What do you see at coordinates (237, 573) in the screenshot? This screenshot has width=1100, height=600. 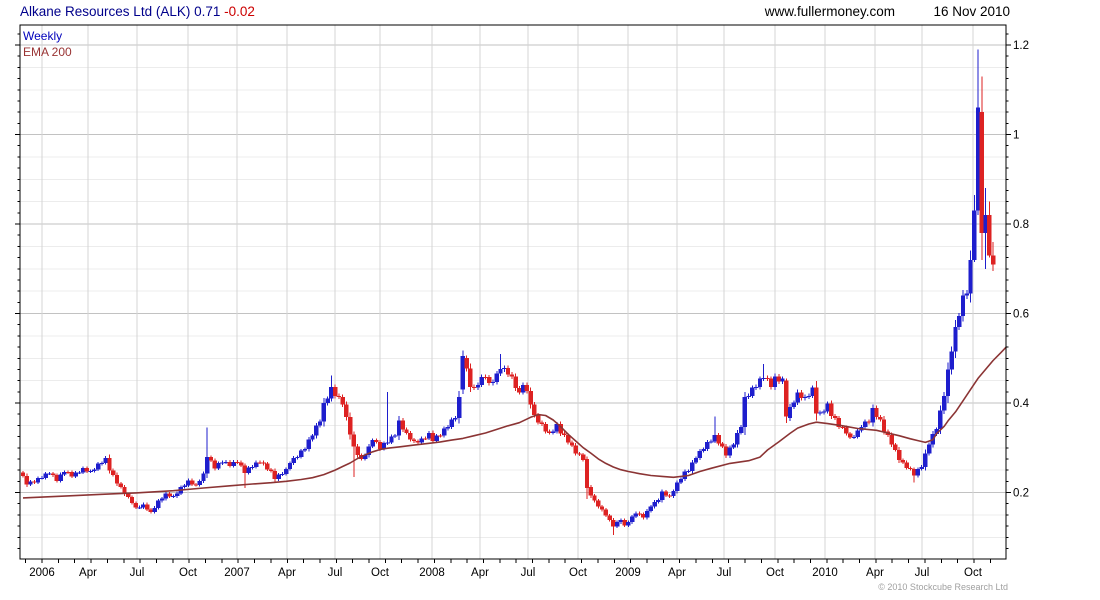 I see `svg-text: 2007` at bounding box center [237, 573].